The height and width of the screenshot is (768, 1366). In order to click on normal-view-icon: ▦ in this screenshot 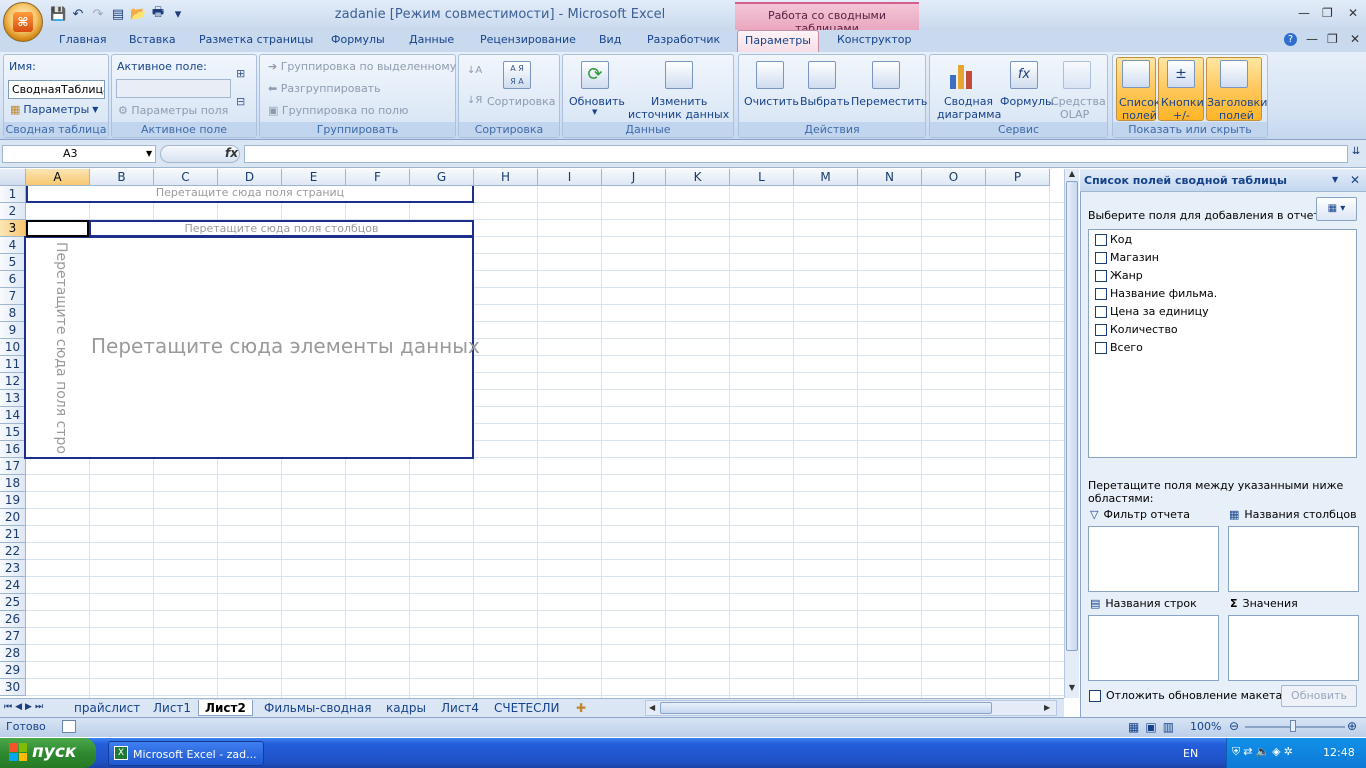, I will do `click(1136, 727)`.